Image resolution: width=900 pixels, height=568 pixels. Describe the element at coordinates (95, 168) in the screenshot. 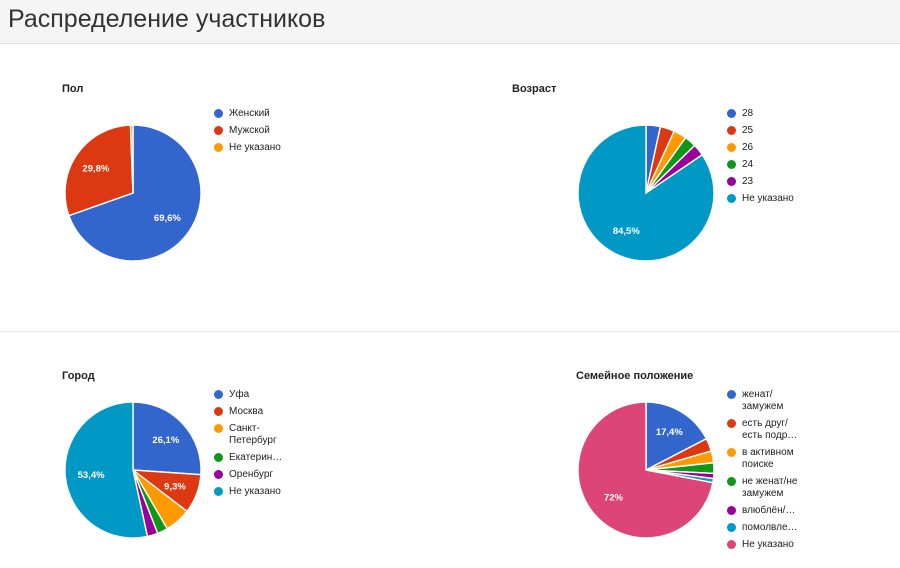

I see `pie-slice-label: 29,8%` at that location.